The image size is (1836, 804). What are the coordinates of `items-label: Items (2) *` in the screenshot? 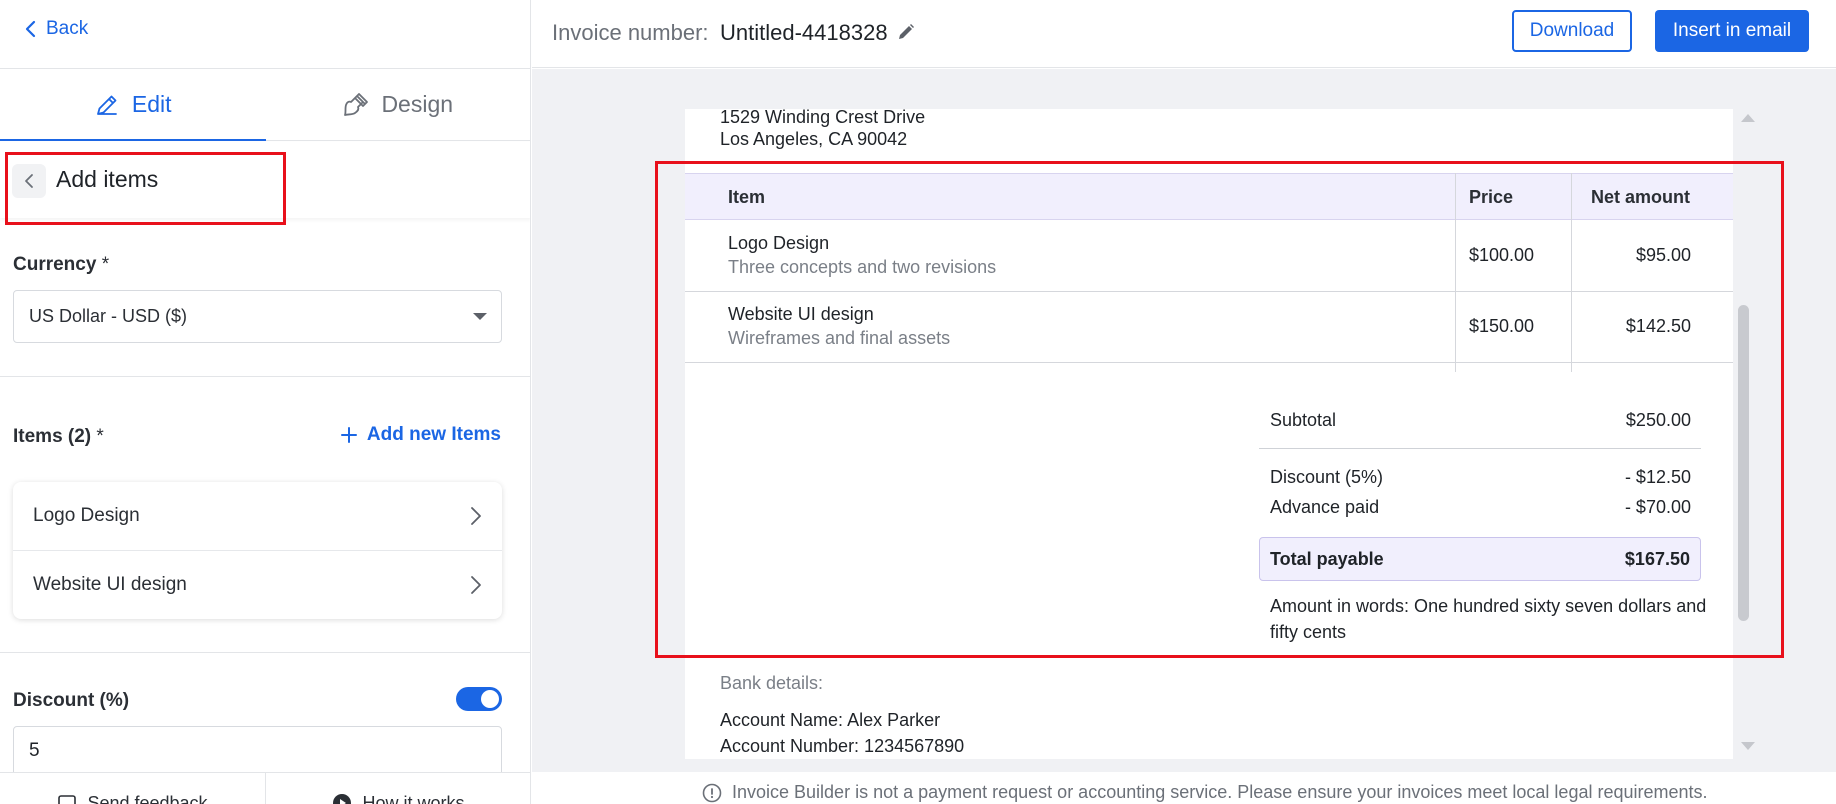 It's located at (58, 437).